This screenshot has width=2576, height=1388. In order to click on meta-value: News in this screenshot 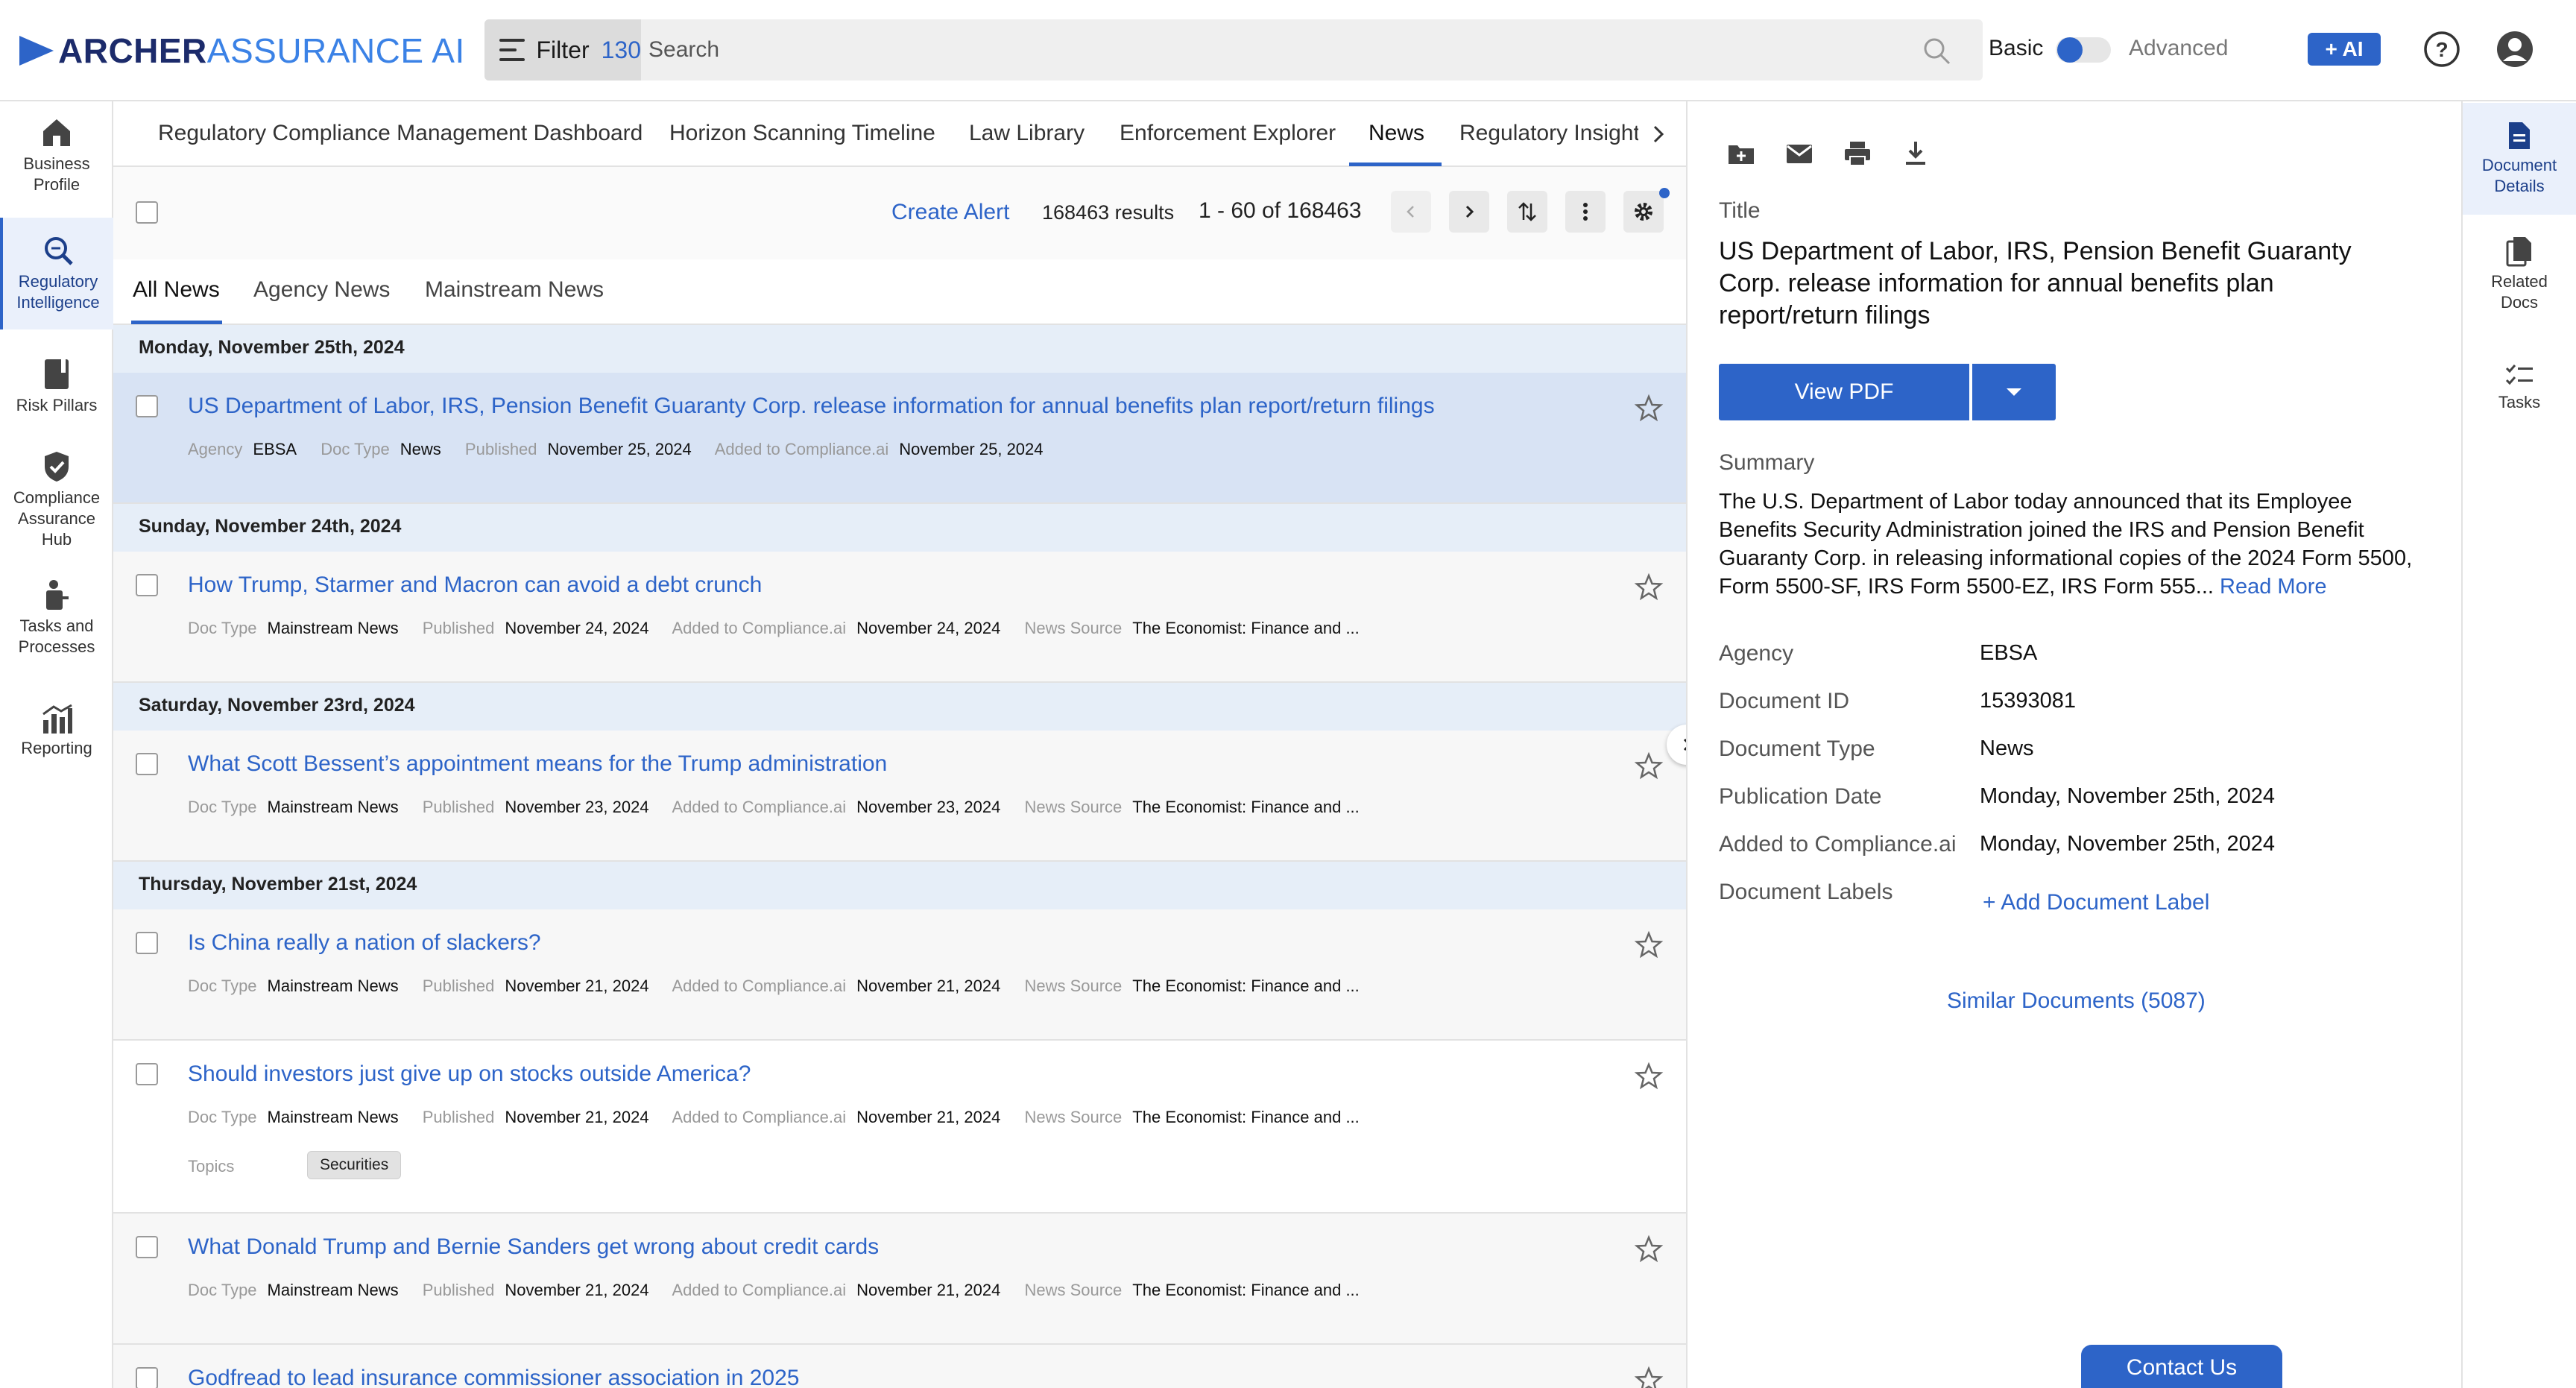, I will do `click(420, 449)`.